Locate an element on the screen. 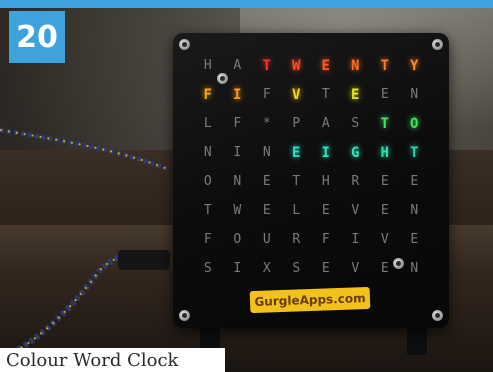 The width and height of the screenshot is (493, 372). clock-letter: * is located at coordinates (266, 123).